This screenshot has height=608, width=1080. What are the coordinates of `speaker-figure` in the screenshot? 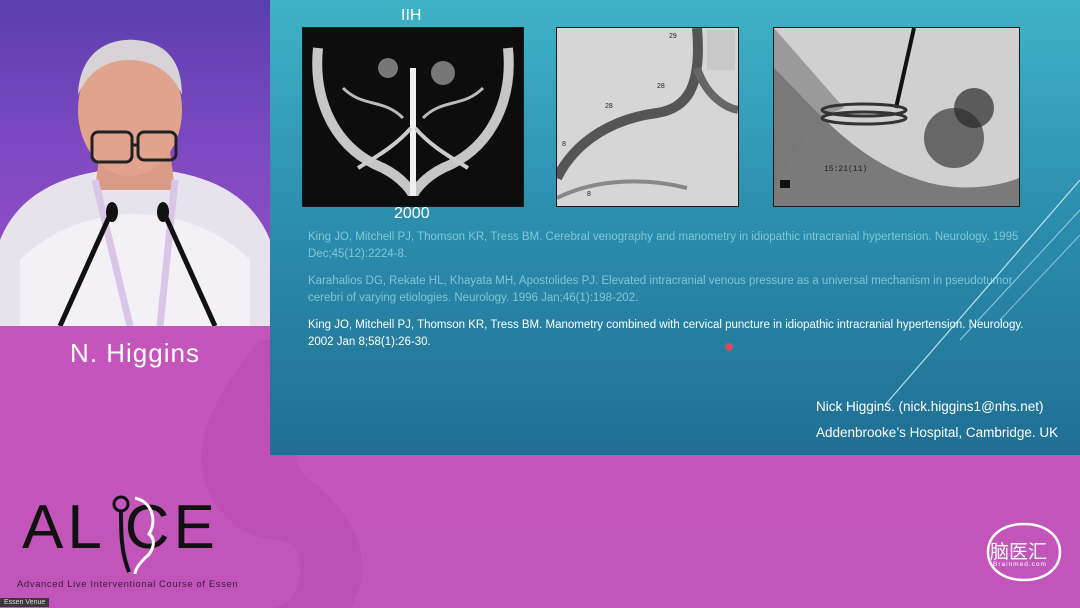 It's located at (135, 182).